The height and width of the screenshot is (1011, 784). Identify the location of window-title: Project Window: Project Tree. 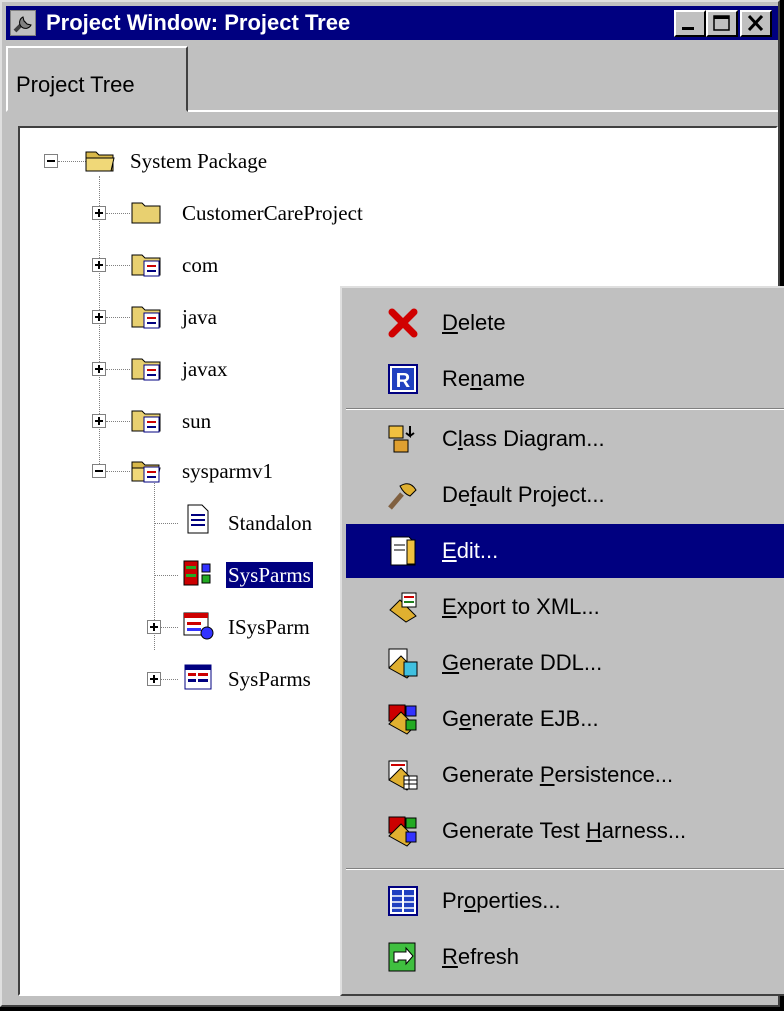
(198, 22).